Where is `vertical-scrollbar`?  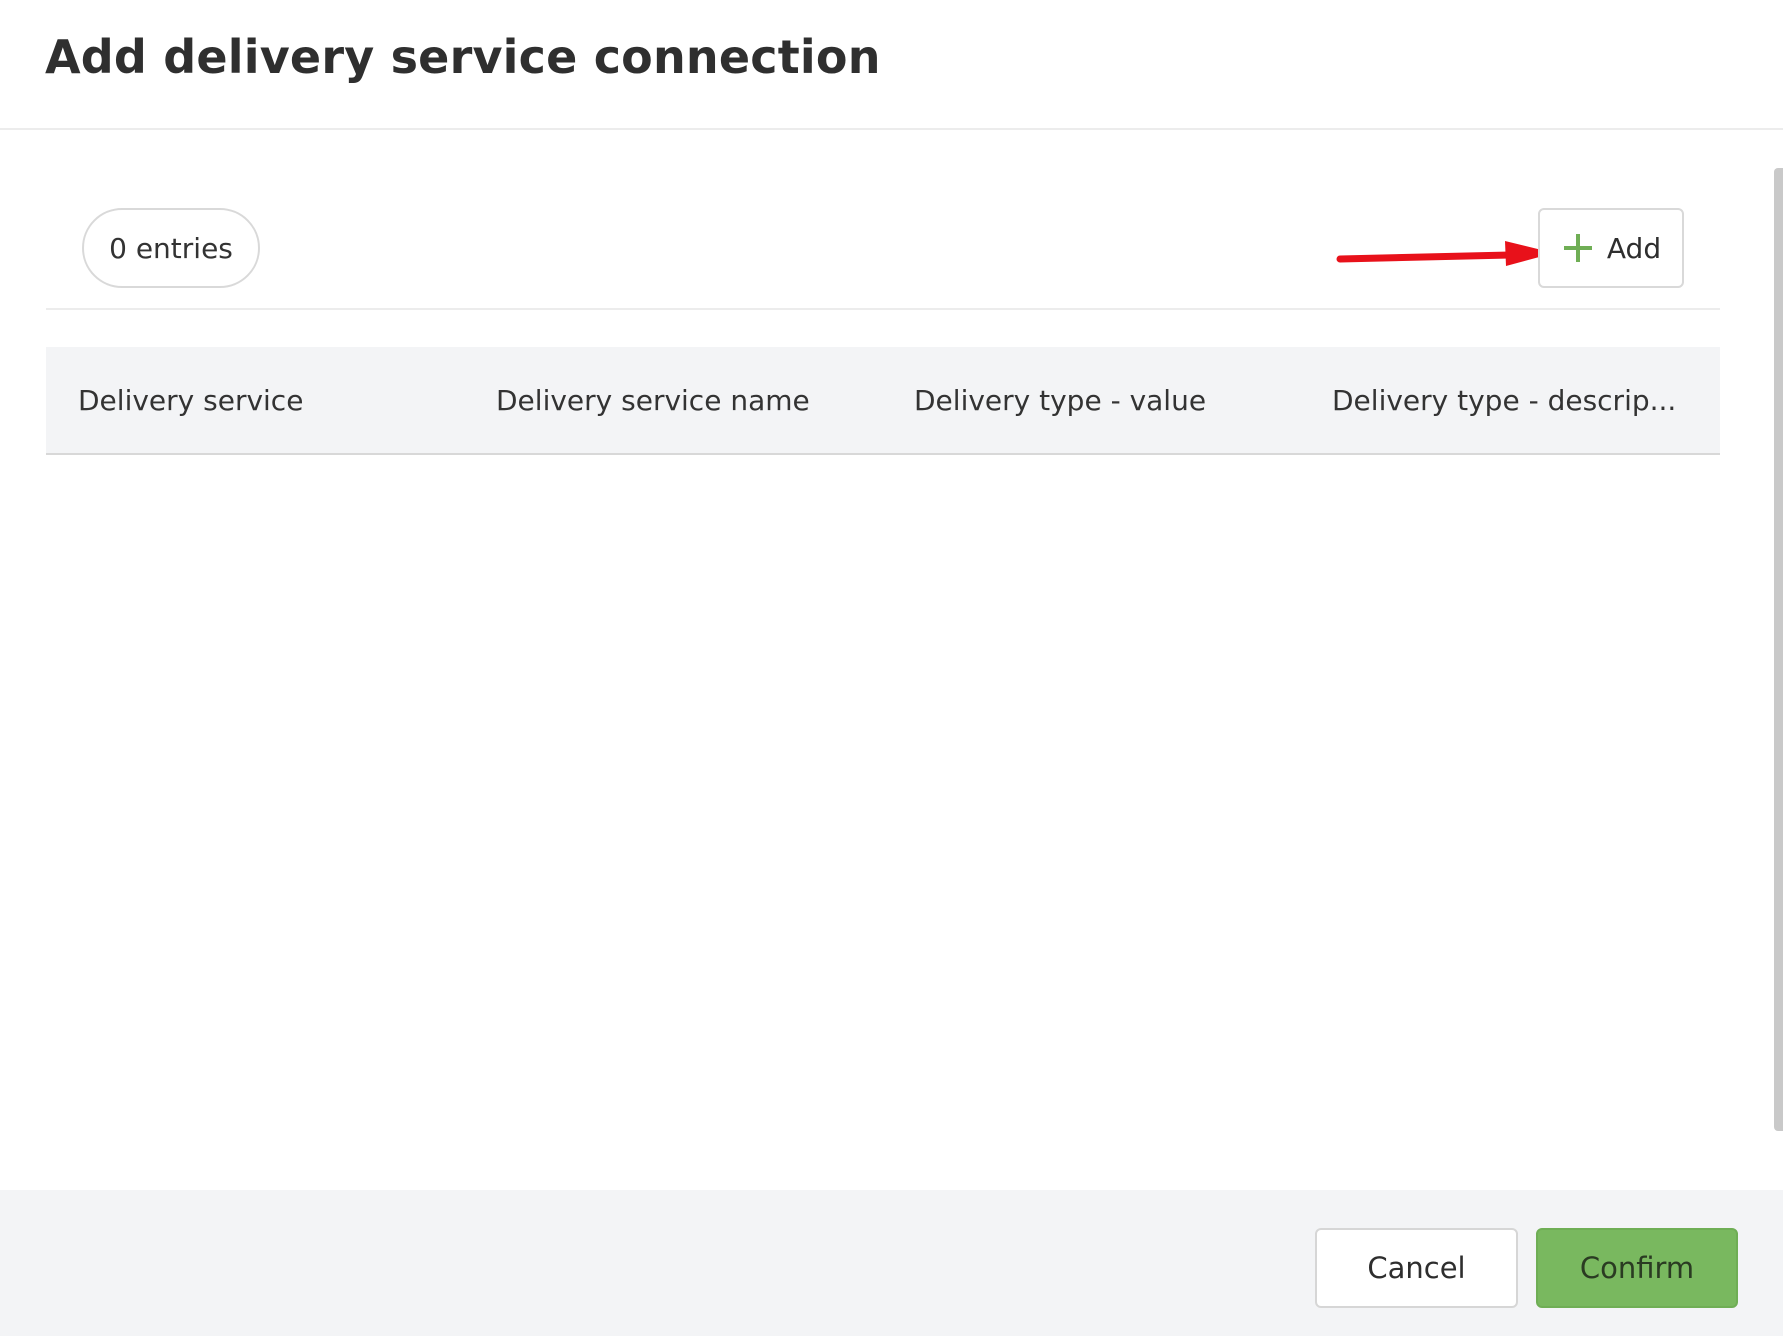
vertical-scrollbar is located at coordinates (1778, 649).